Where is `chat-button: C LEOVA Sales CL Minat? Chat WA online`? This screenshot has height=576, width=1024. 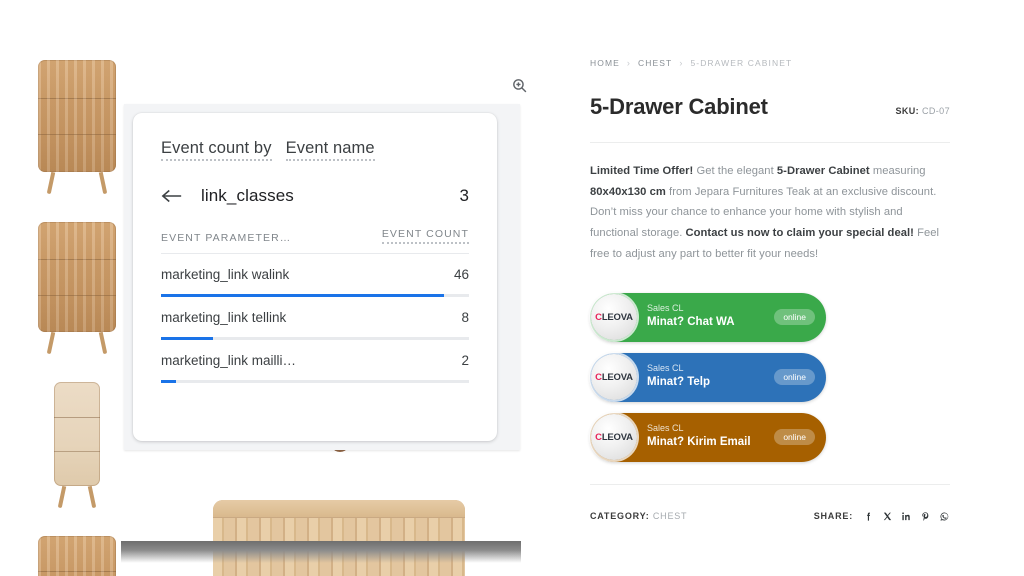
chat-button: C LEOVA Sales CL Minat? Chat WA online is located at coordinates (708, 317).